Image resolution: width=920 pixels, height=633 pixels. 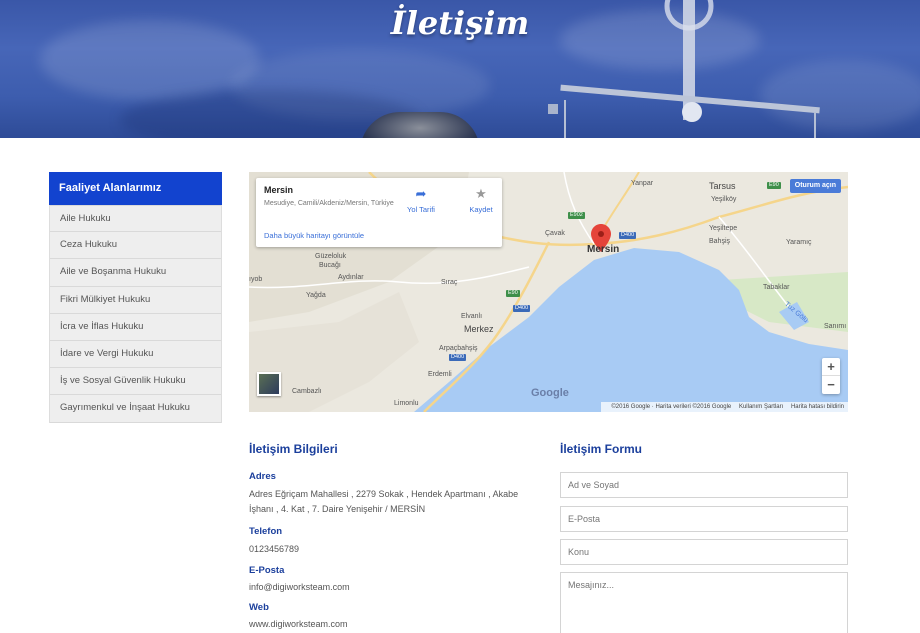 What do you see at coordinates (722, 186) in the screenshot?
I see `map-label: Tarsus` at bounding box center [722, 186].